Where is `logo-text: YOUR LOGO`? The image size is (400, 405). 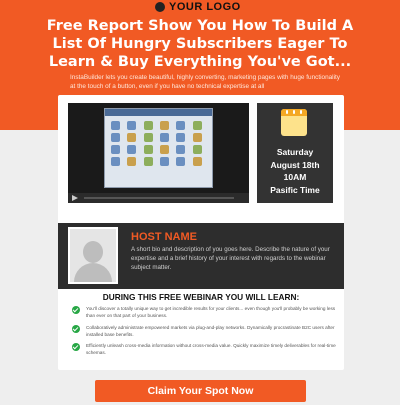
logo-text: YOUR LOGO is located at coordinates (205, 7).